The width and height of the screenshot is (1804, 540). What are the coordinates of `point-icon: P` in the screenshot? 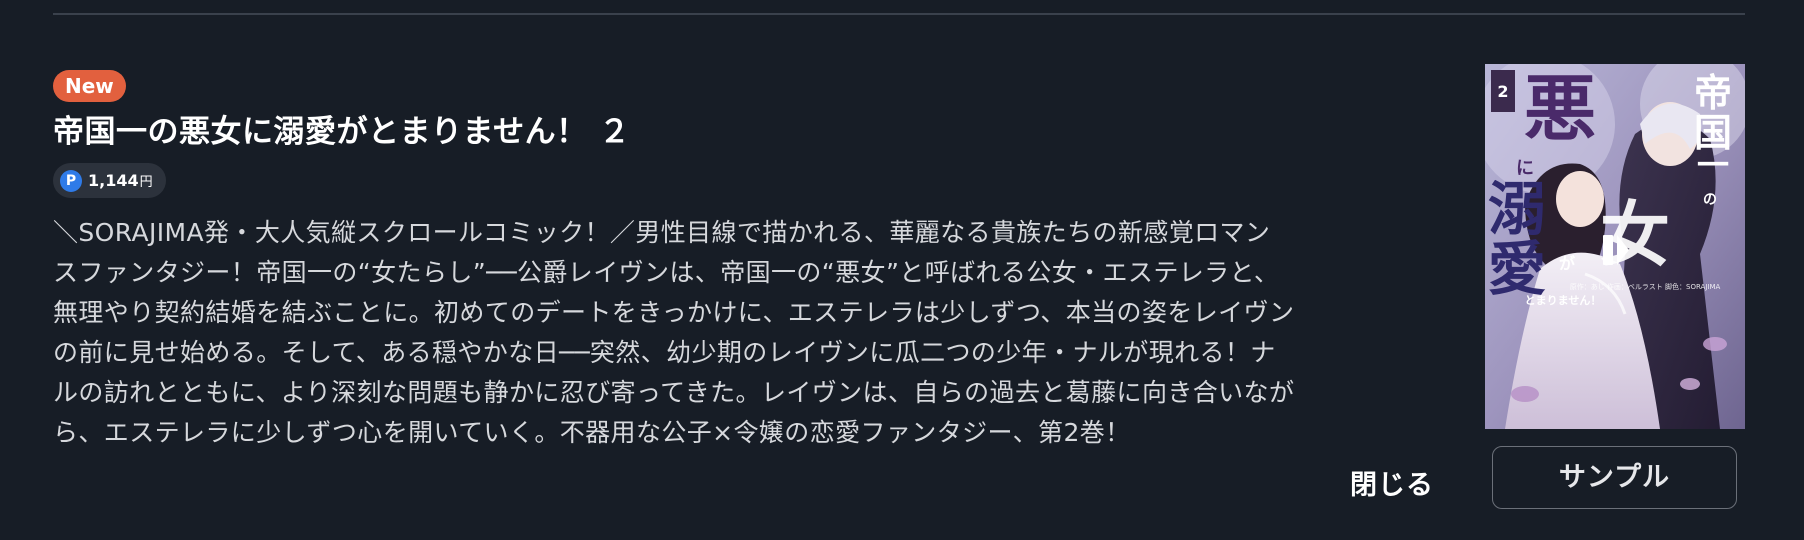 It's located at (71, 180).